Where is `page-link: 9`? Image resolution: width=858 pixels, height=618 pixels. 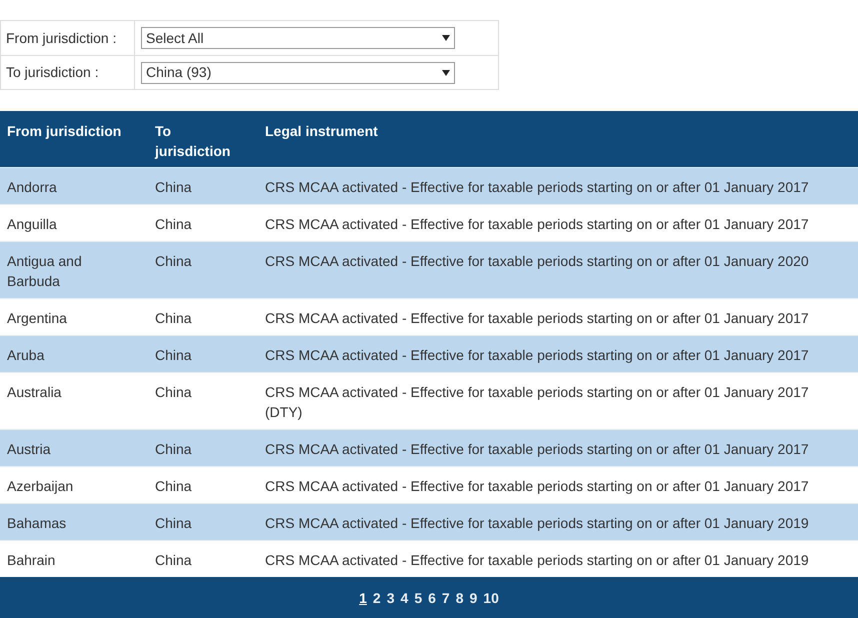 page-link: 9 is located at coordinates (474, 598).